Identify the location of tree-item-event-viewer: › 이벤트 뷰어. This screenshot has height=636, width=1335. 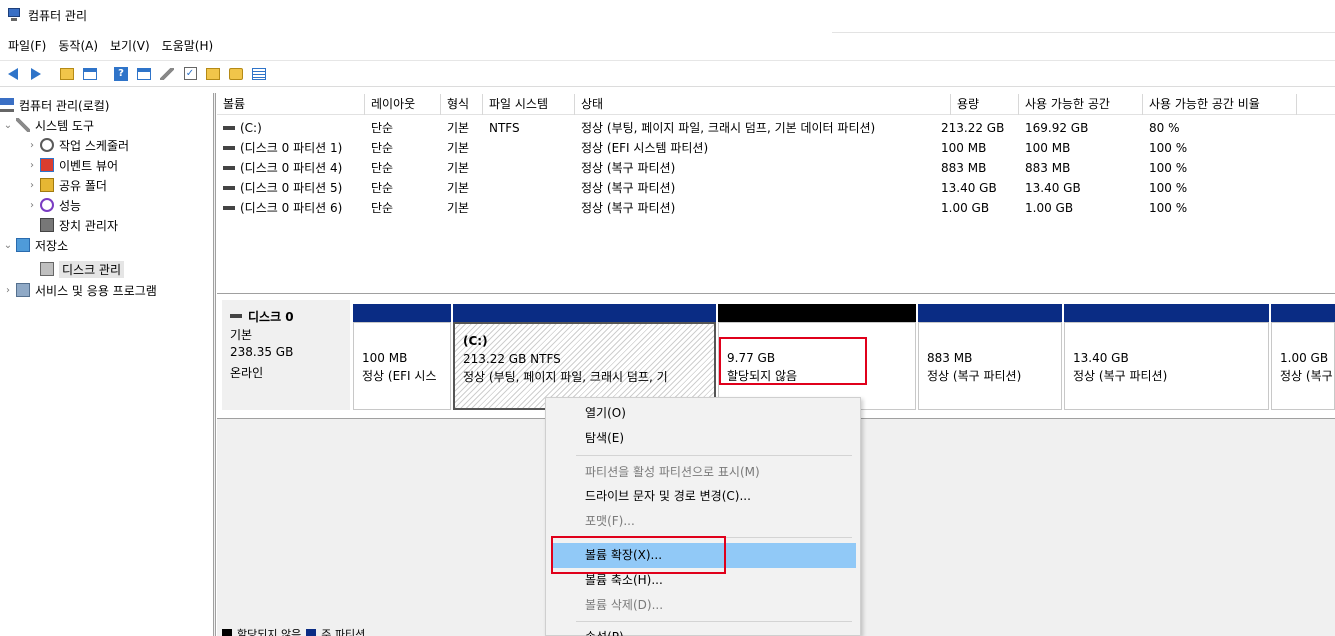
(72, 165).